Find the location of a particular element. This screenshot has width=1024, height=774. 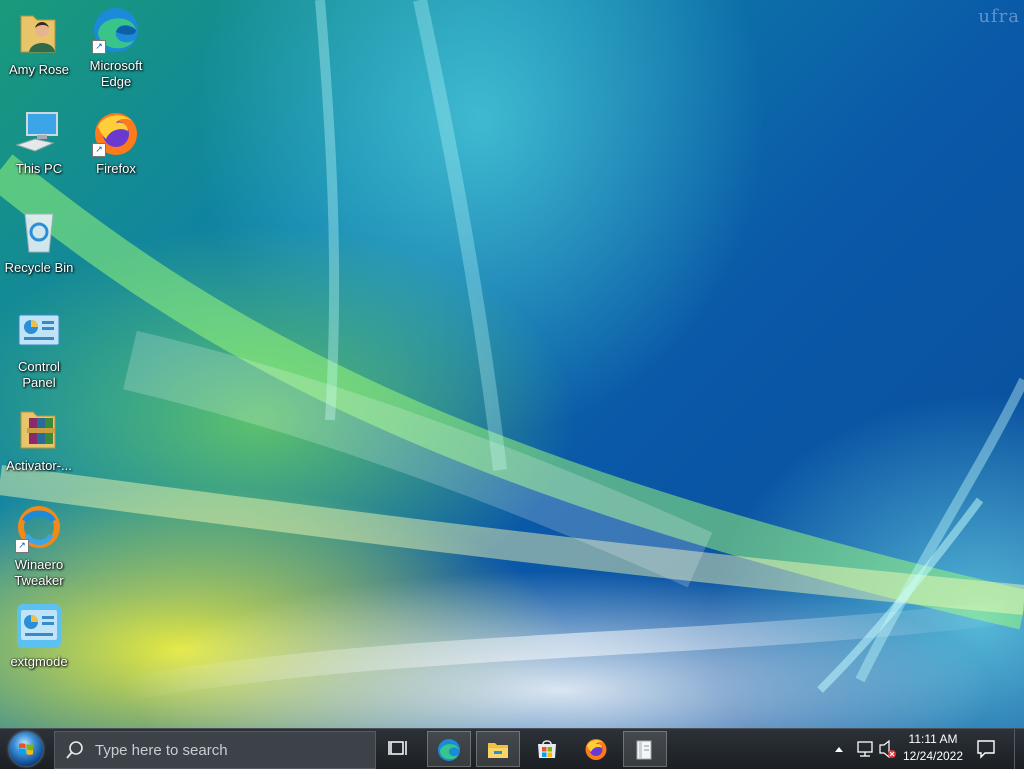

notifications-button is located at coordinates (986, 749).